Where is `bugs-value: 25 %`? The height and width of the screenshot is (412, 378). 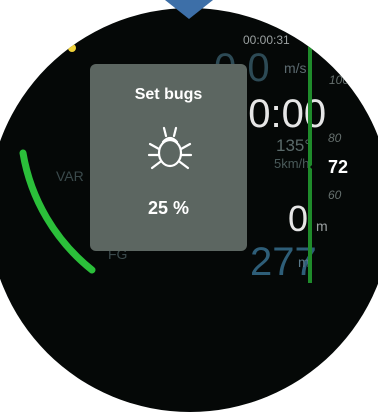 bugs-value: 25 % is located at coordinates (168, 208).